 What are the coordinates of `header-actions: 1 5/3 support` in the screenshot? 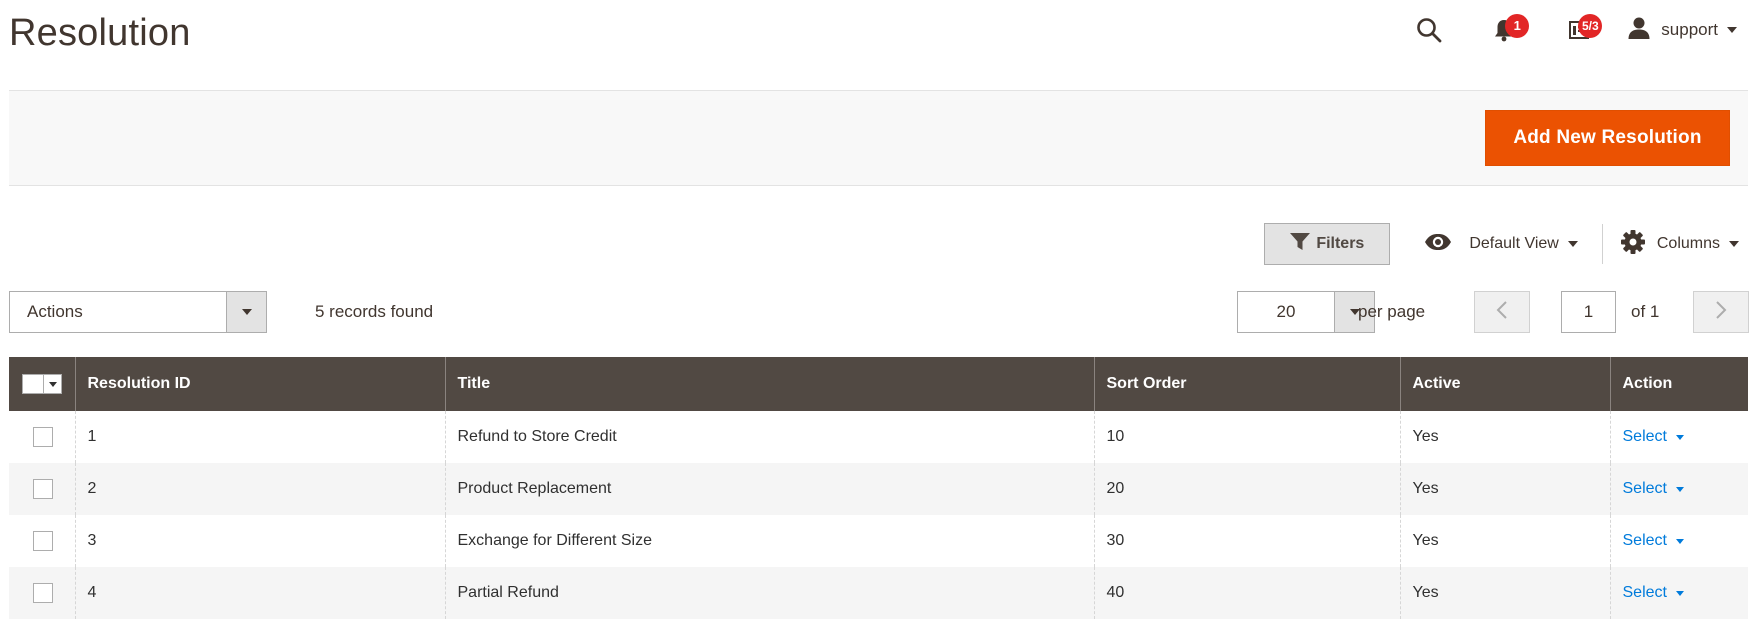 It's located at (1573, 30).